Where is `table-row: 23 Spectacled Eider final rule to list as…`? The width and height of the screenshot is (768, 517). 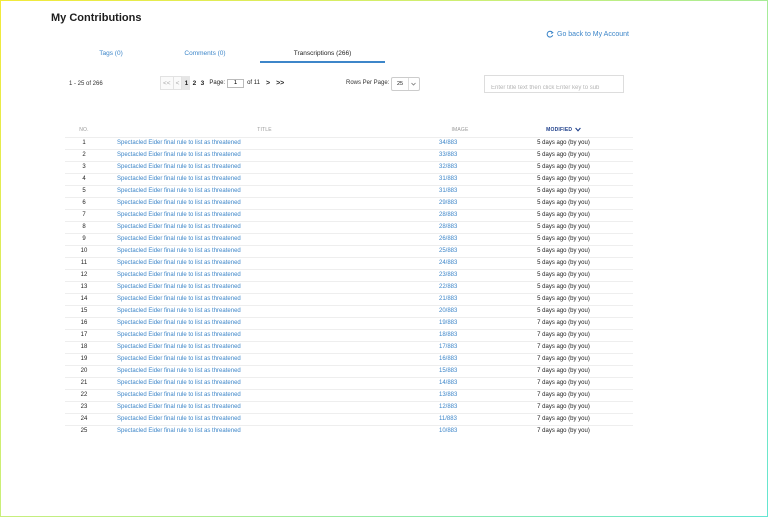 table-row: 23 Spectacled Eider final rule to list as… is located at coordinates (349, 407).